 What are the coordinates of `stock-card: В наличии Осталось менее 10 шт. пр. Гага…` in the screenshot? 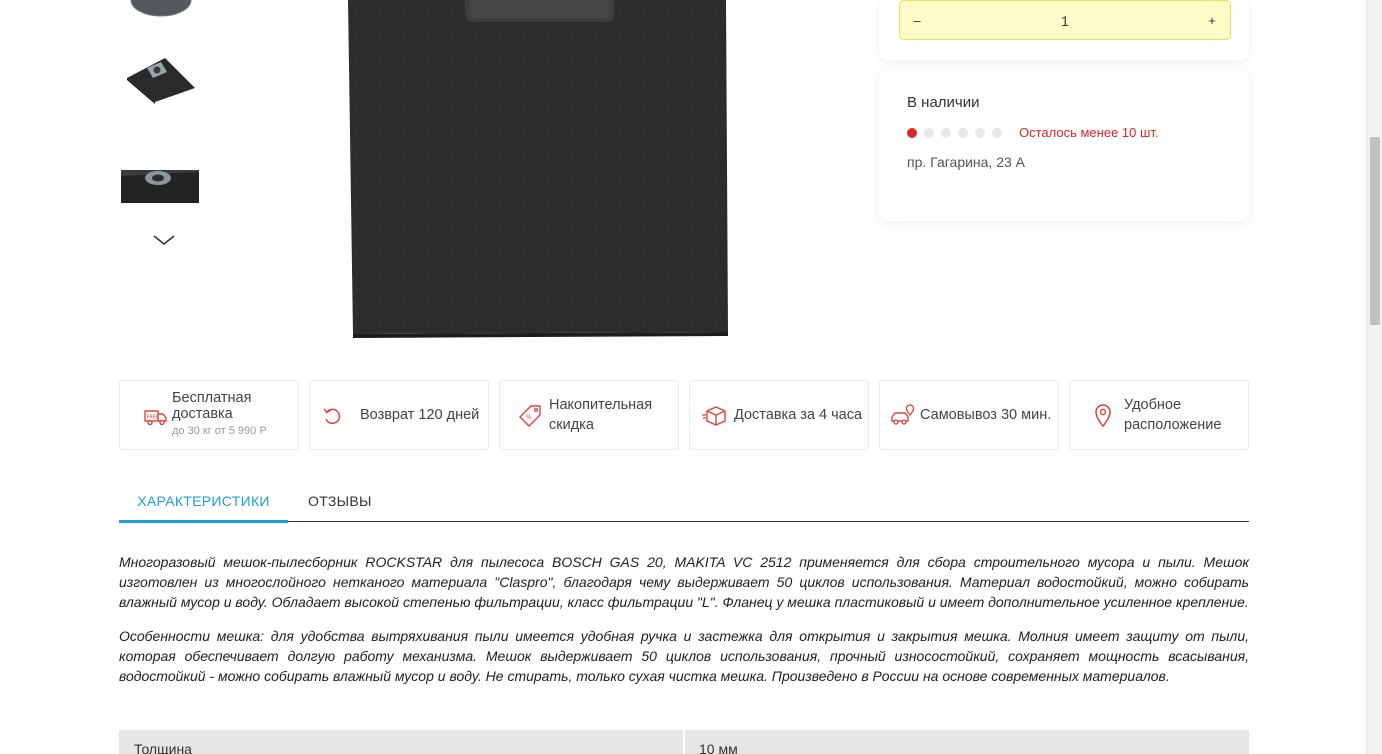 It's located at (1064, 145).